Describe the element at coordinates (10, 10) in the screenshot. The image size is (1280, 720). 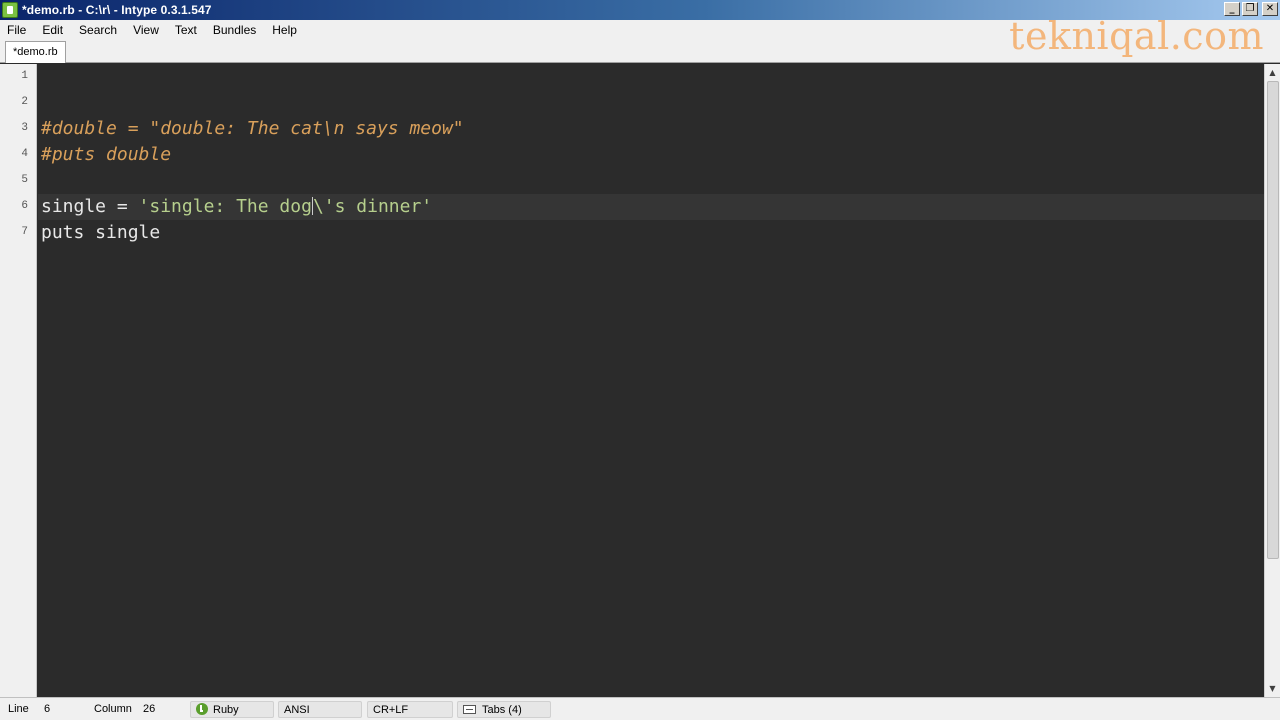
I see `intype-app-icon` at that location.